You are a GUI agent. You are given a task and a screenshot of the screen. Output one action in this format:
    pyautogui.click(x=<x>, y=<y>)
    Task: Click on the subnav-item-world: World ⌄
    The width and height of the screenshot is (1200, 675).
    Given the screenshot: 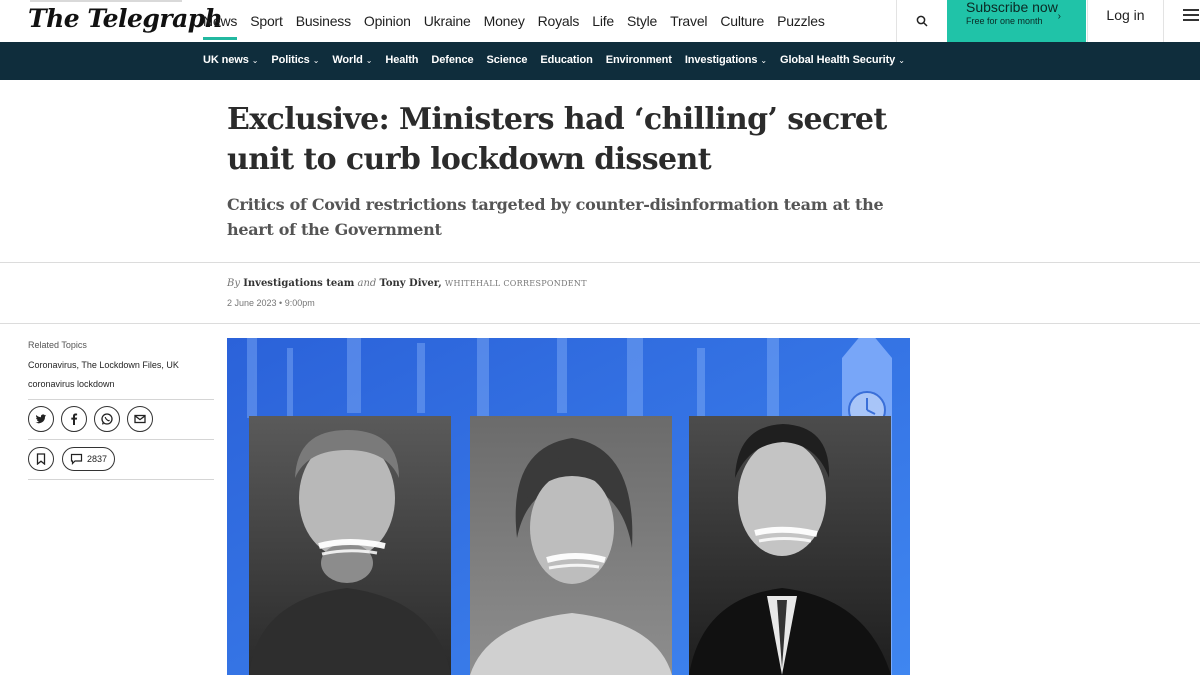 What is the action you would take?
    pyautogui.click(x=352, y=60)
    